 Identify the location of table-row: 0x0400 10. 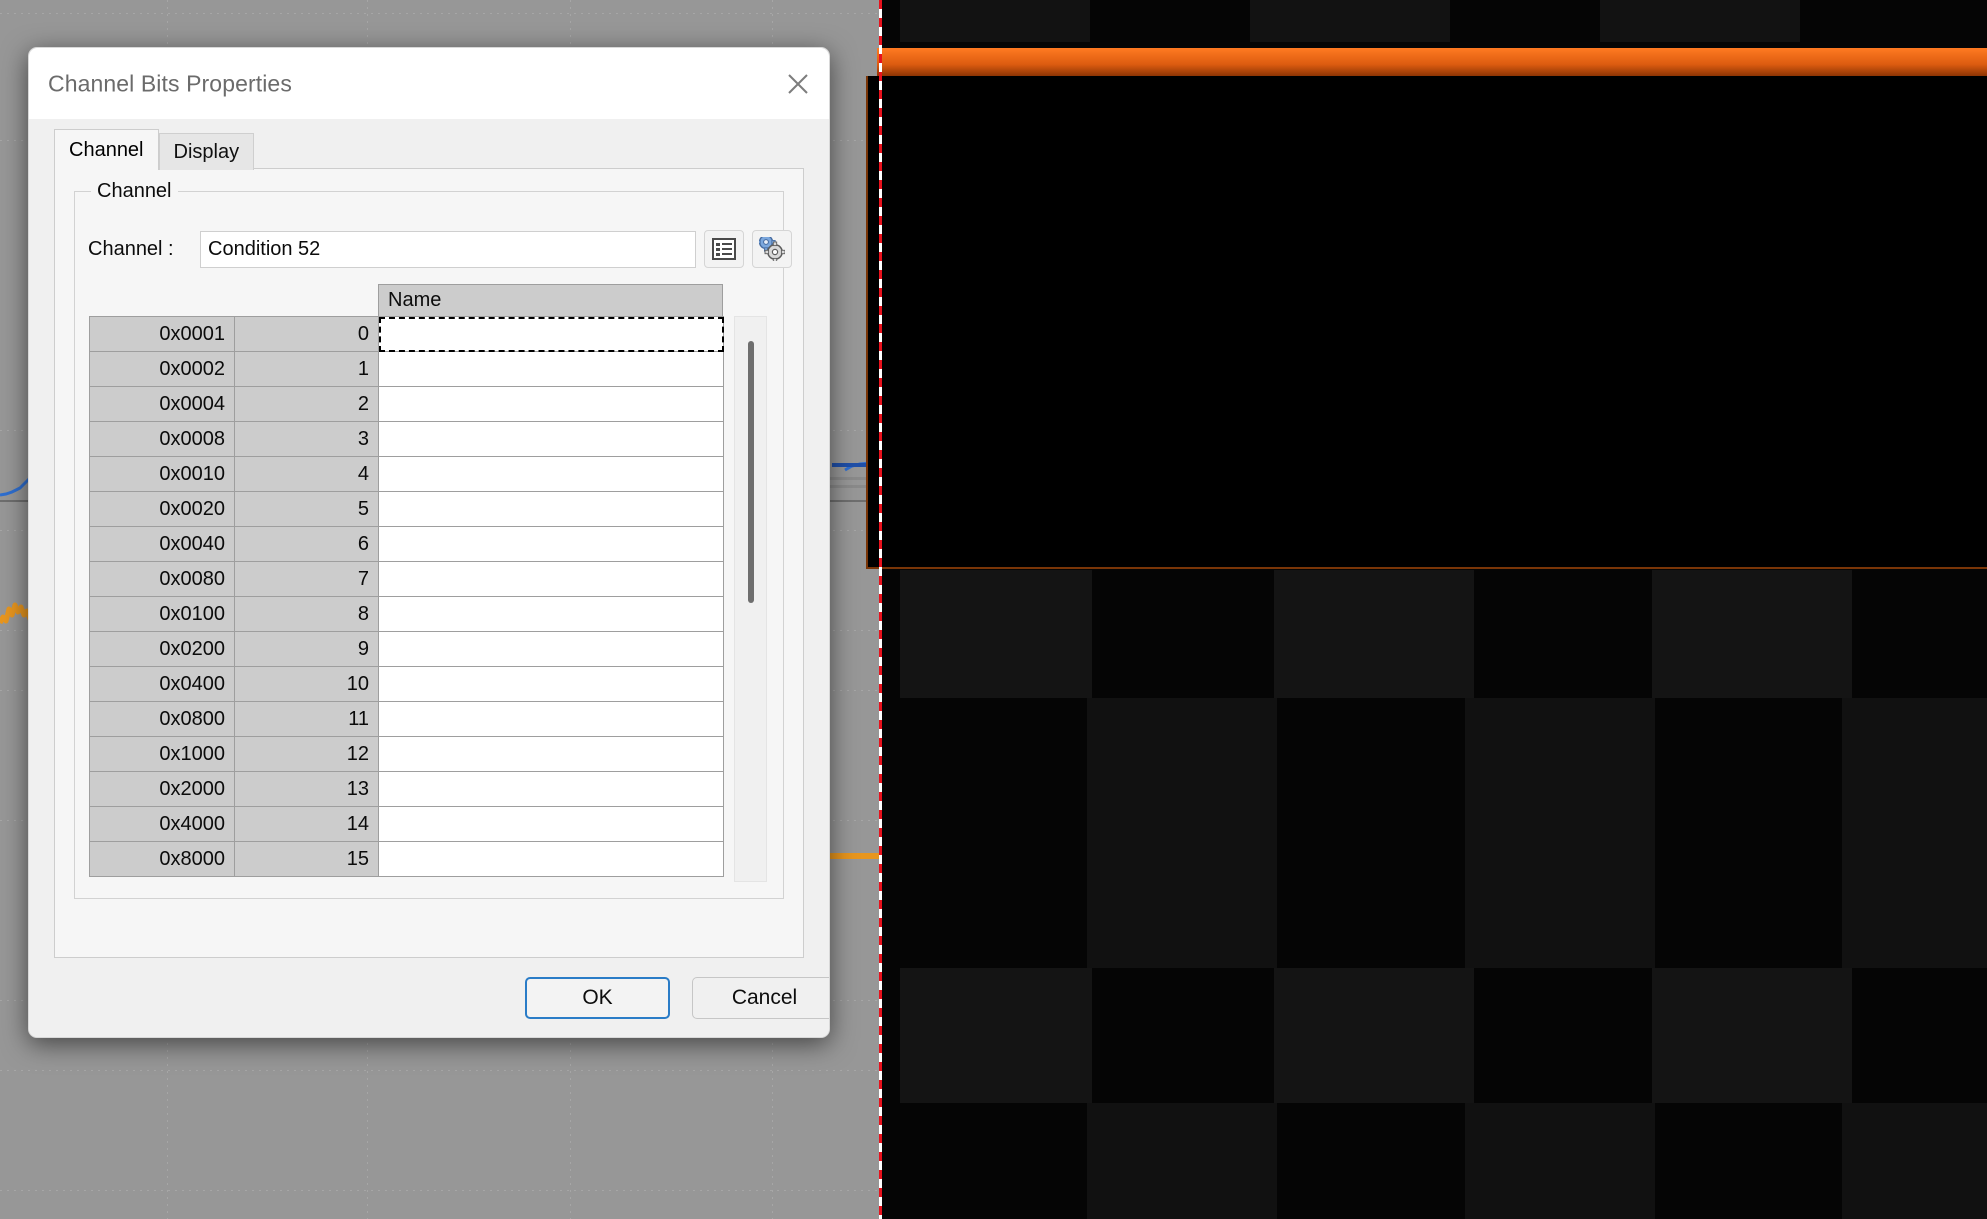
(406, 684).